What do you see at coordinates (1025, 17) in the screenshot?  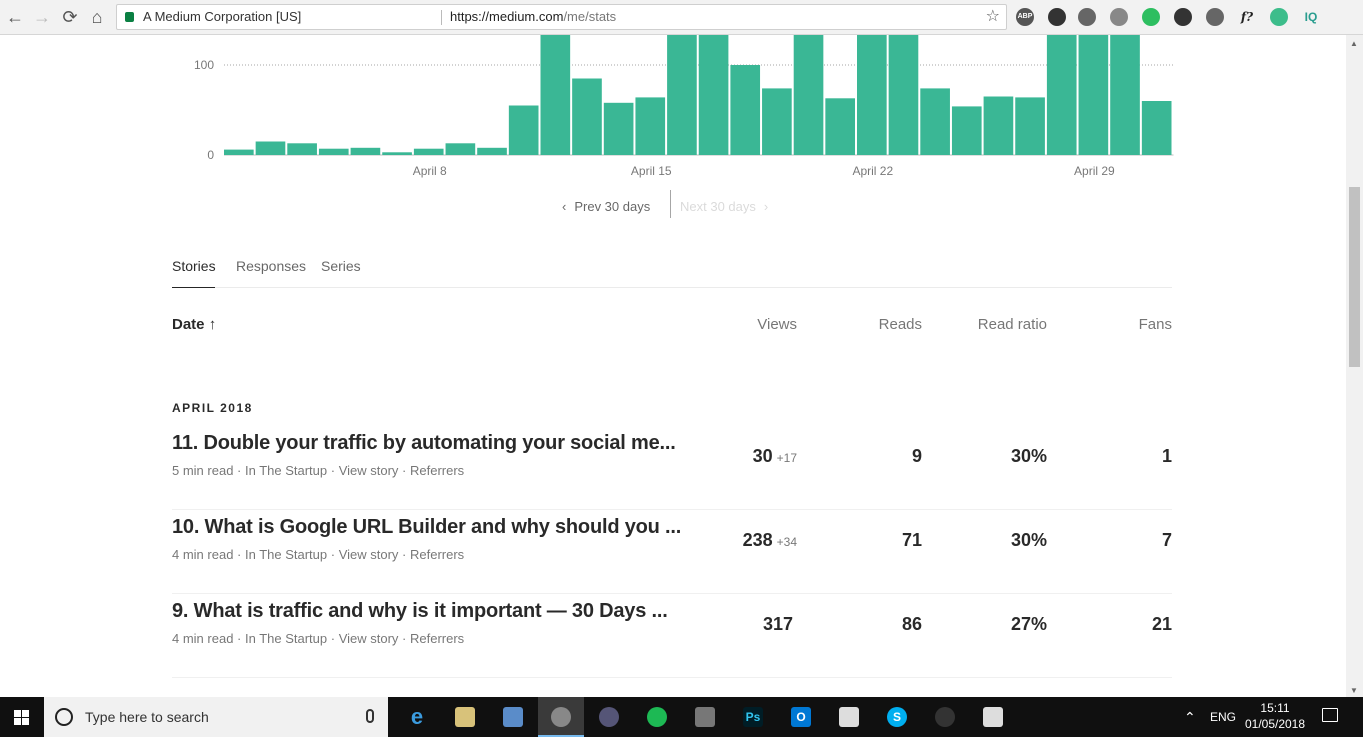 I see `abp-icon: ABP` at bounding box center [1025, 17].